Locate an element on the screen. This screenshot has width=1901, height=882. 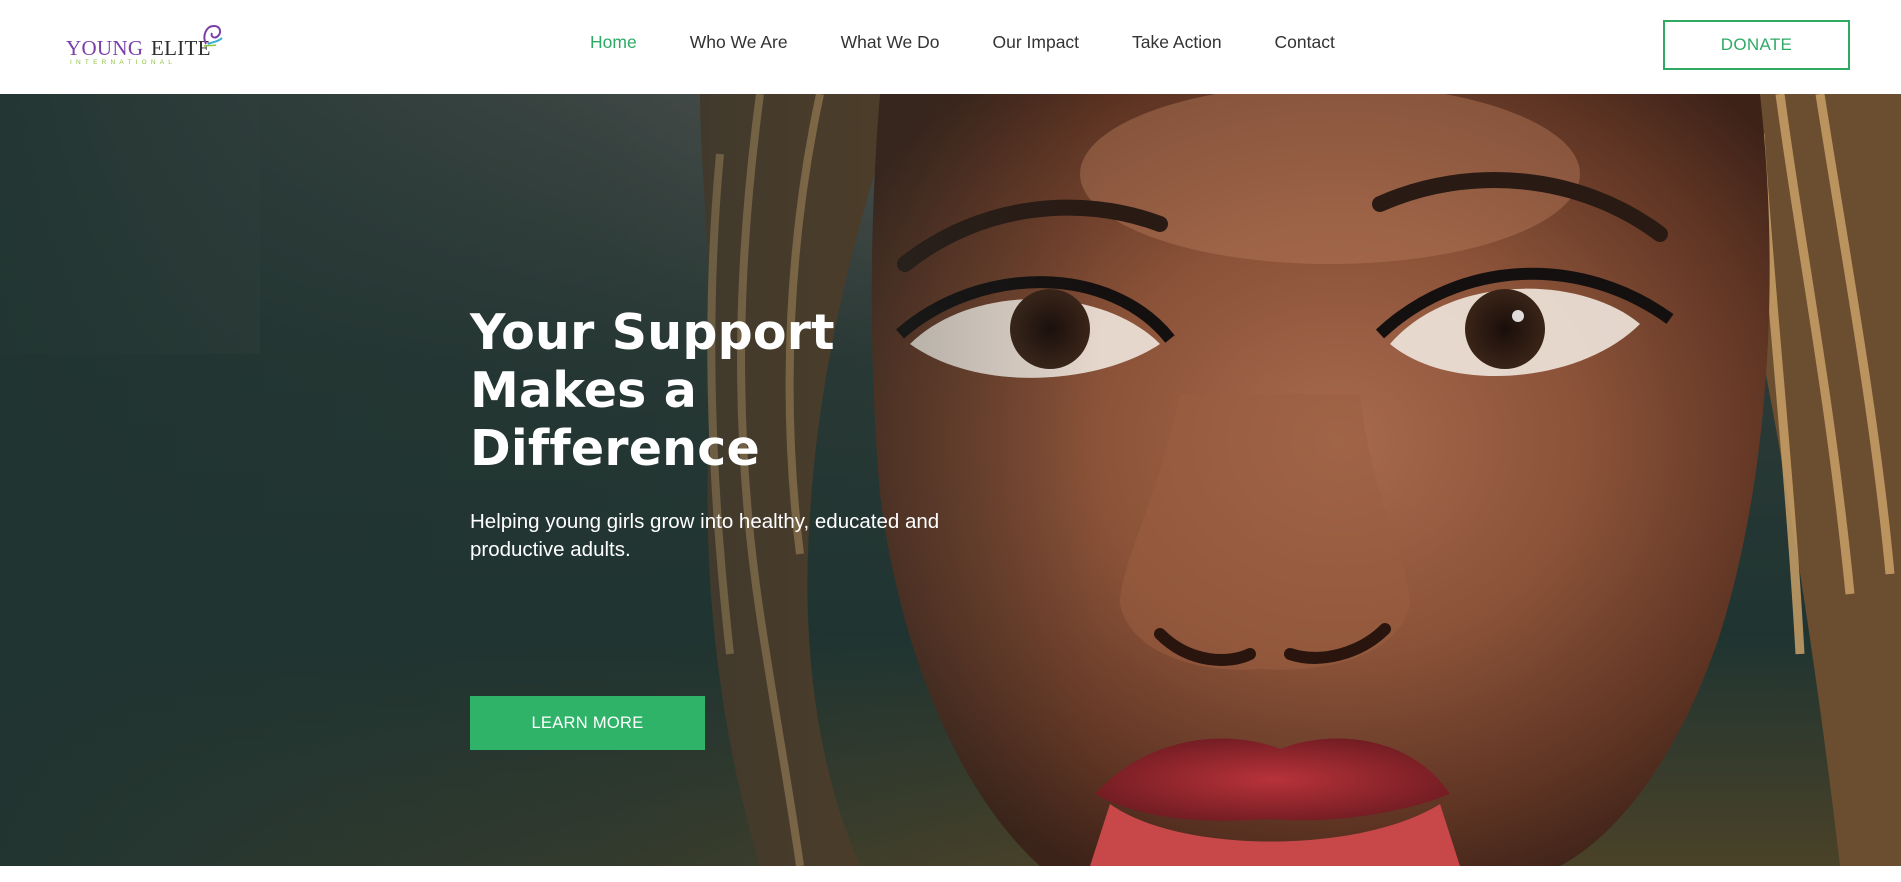
nav-item-take-action: Take Action is located at coordinates (1177, 42).